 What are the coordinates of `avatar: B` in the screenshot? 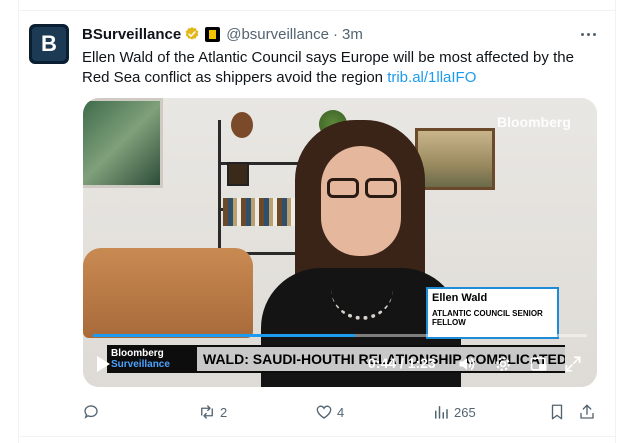 It's located at (49, 44).